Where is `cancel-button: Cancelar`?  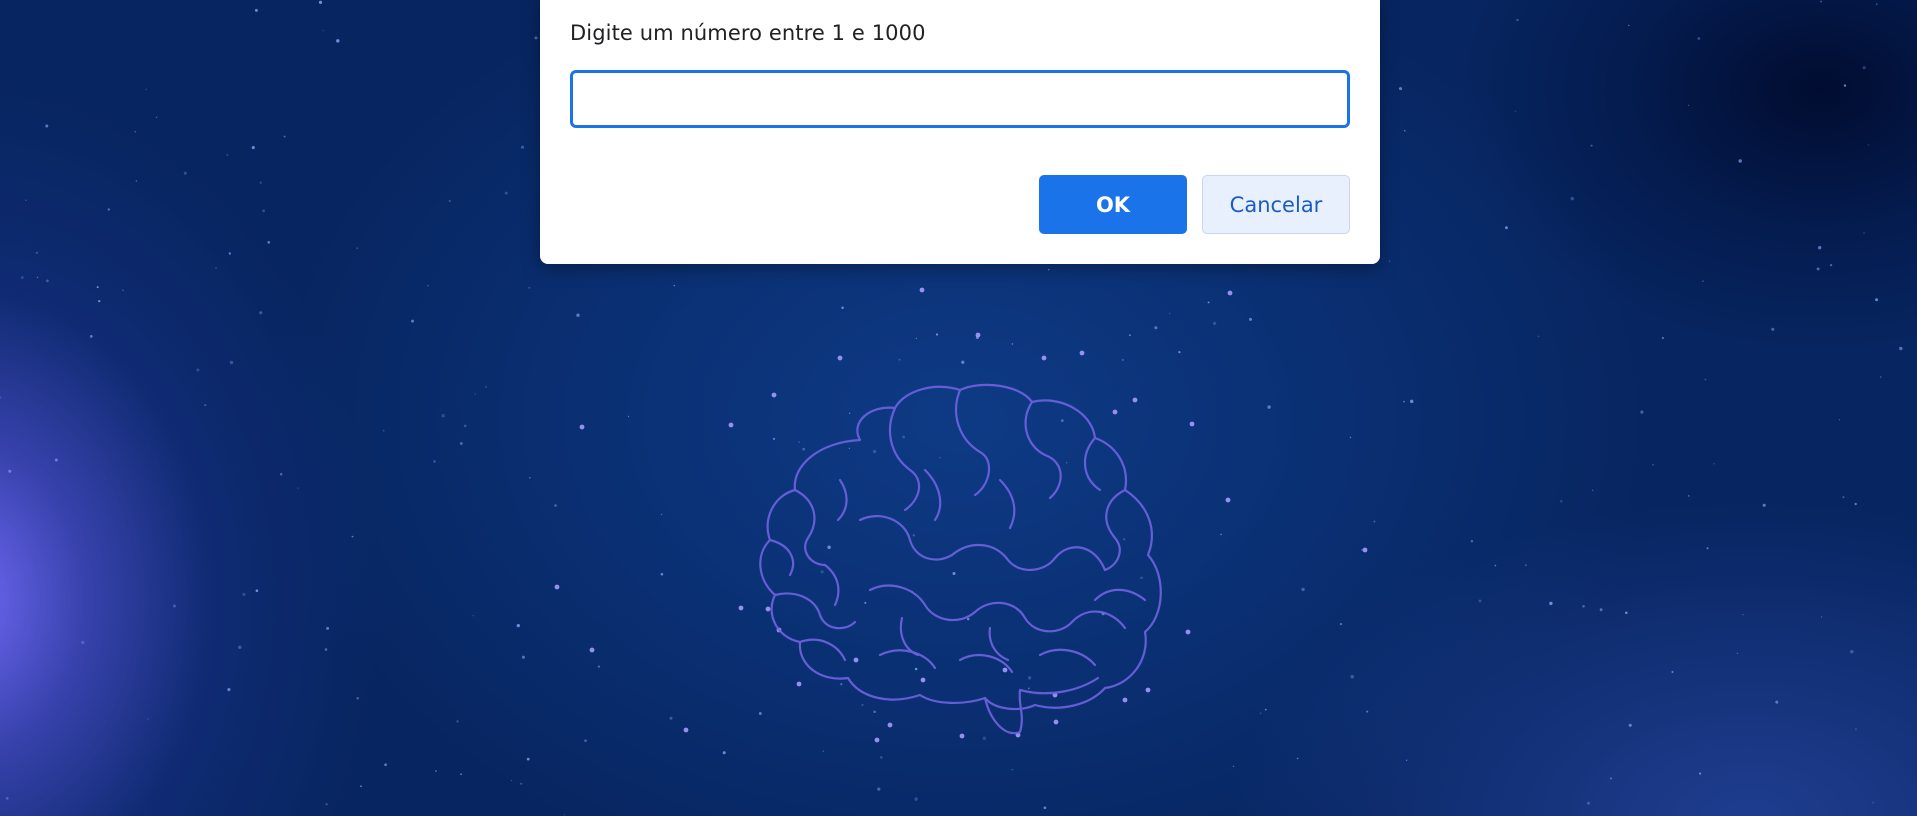
cancel-button: Cancelar is located at coordinates (1276, 204).